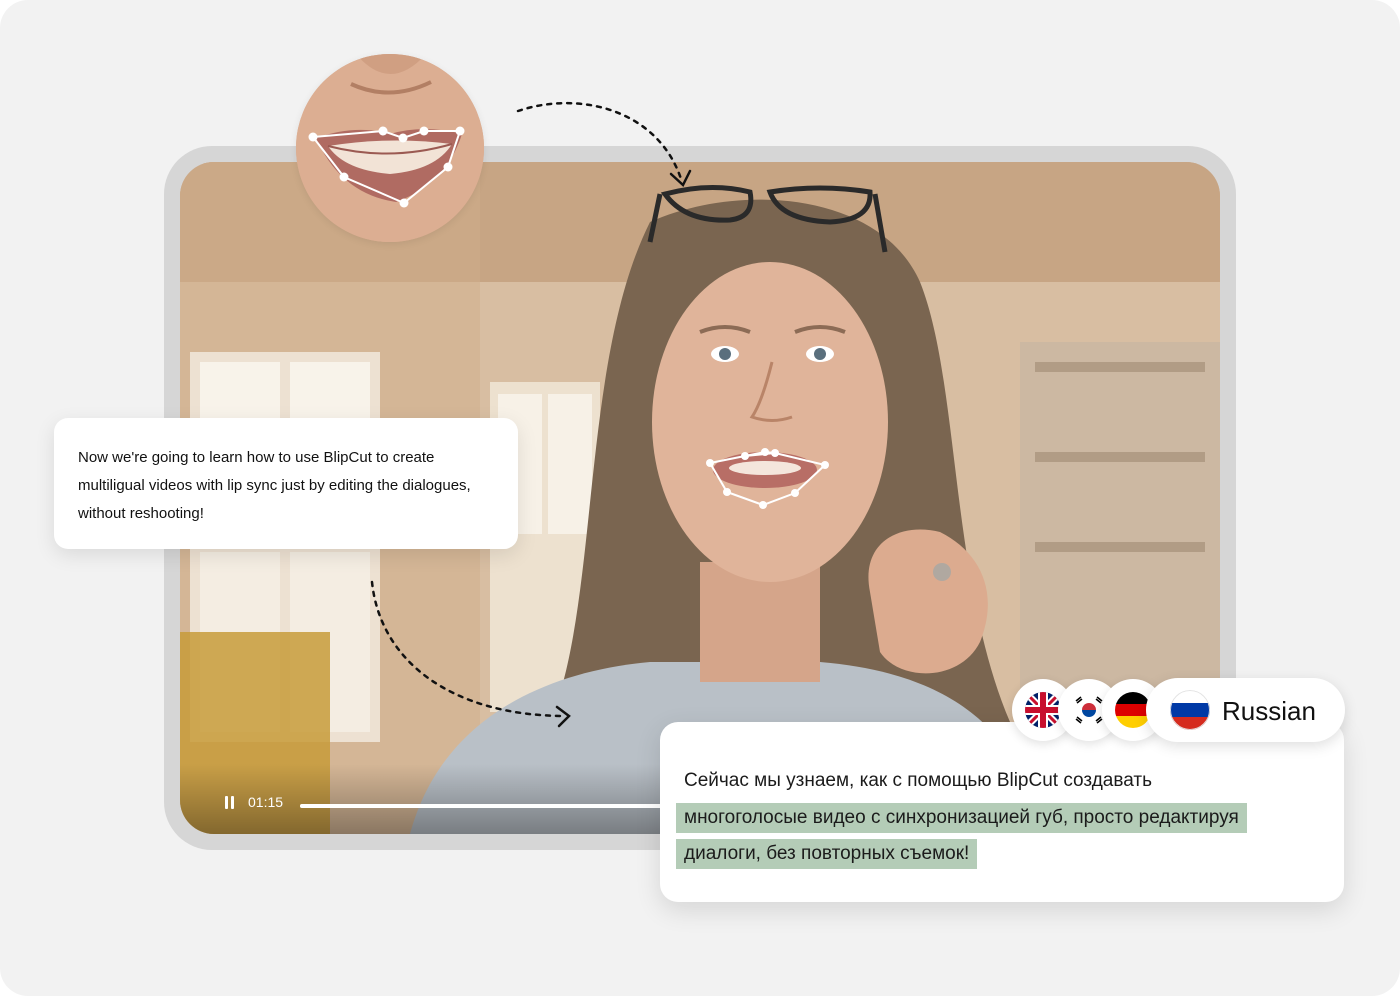  I want to click on selected-language-label: Russian, so click(1269, 711).